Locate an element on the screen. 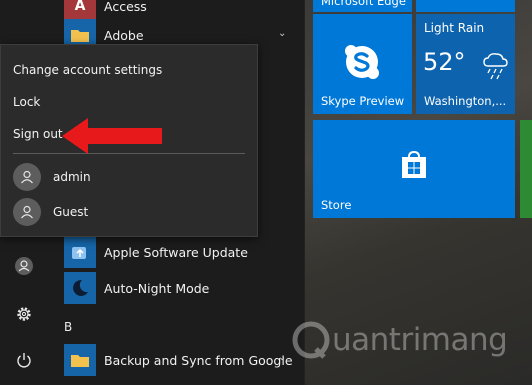 This screenshot has width=532, height=385. power-button is located at coordinates (24, 360).